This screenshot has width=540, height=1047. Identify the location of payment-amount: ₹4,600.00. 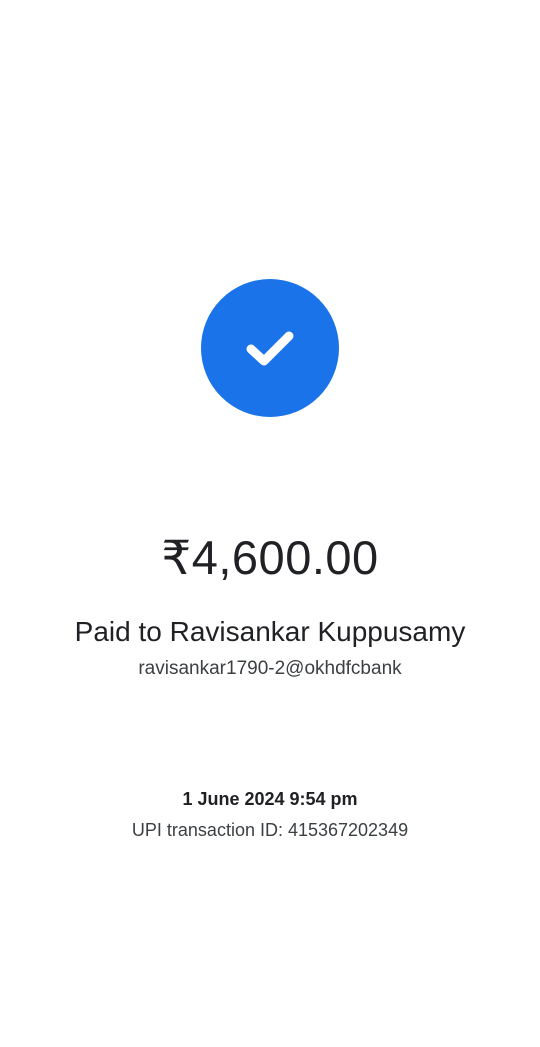
(270, 557).